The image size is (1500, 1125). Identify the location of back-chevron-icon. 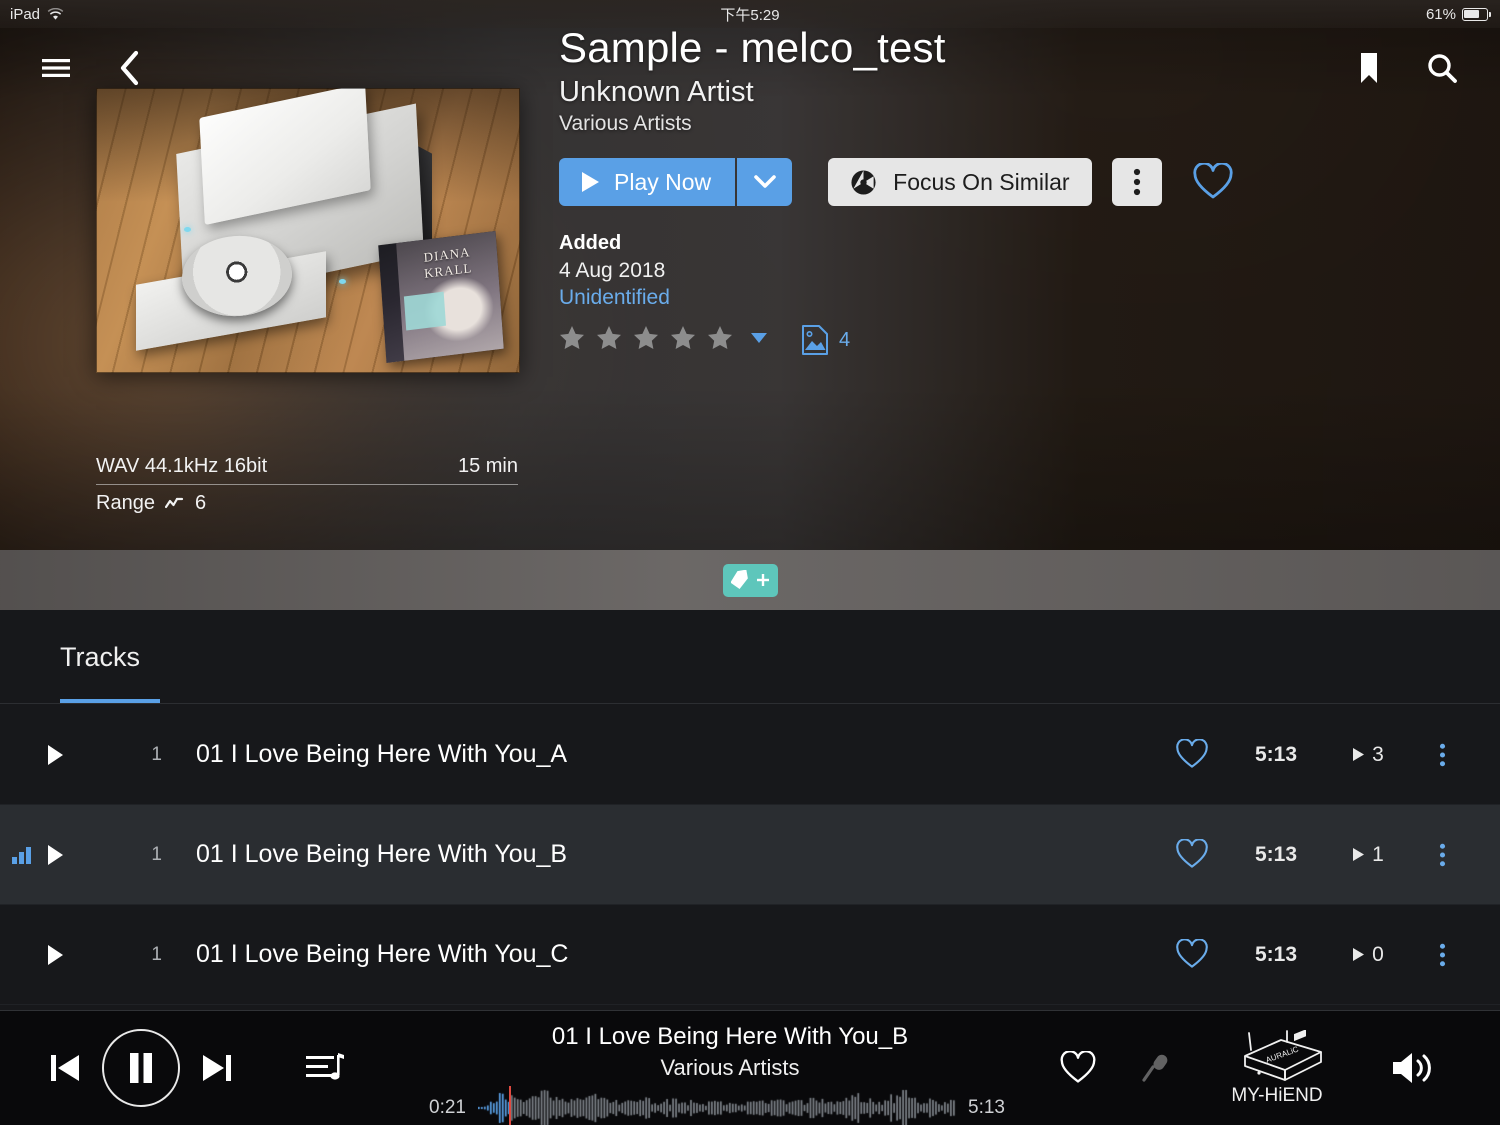
(129, 68).